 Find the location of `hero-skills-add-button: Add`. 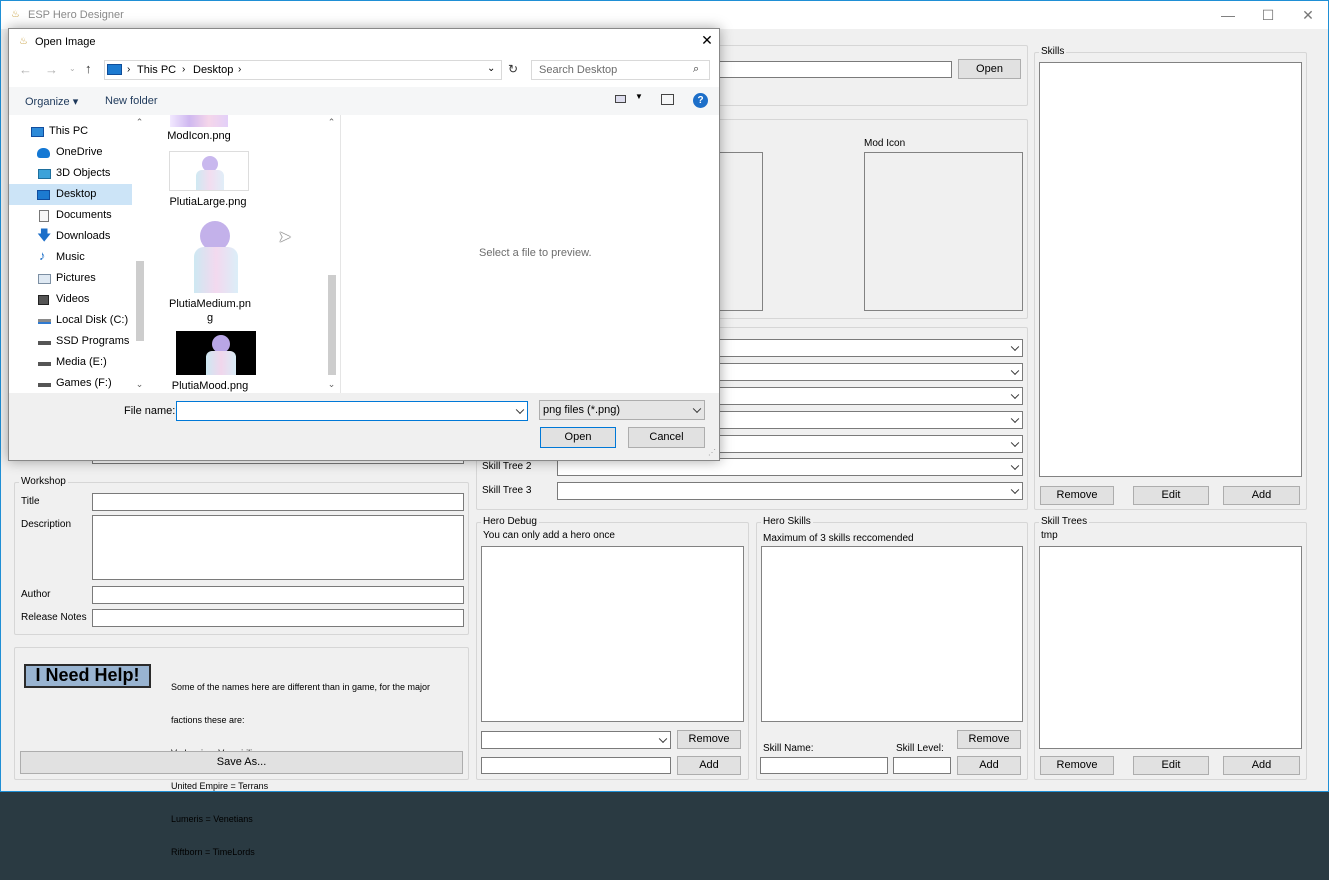

hero-skills-add-button: Add is located at coordinates (989, 765).